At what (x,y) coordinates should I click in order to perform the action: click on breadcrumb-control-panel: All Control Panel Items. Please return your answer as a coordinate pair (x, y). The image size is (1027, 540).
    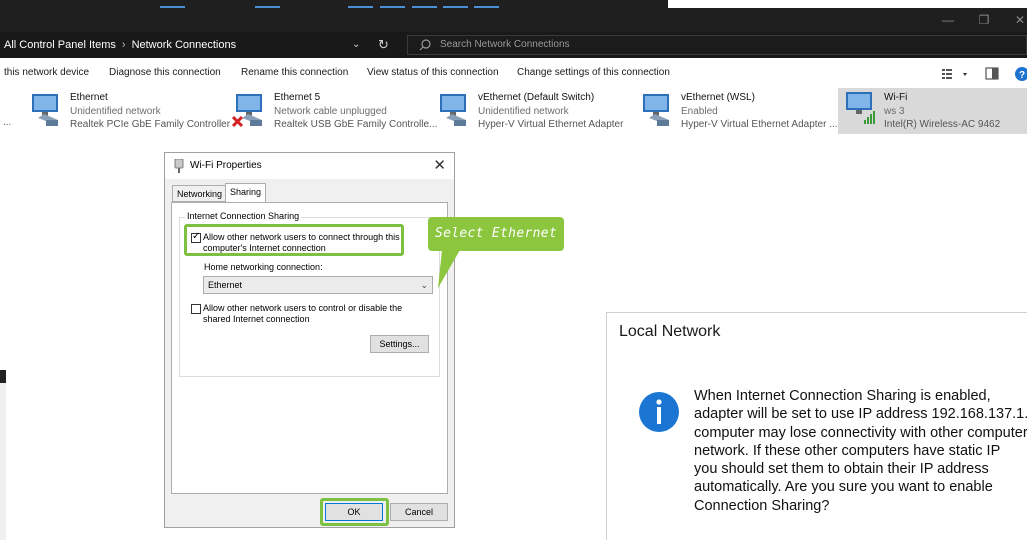
    Looking at the image, I should click on (60, 45).